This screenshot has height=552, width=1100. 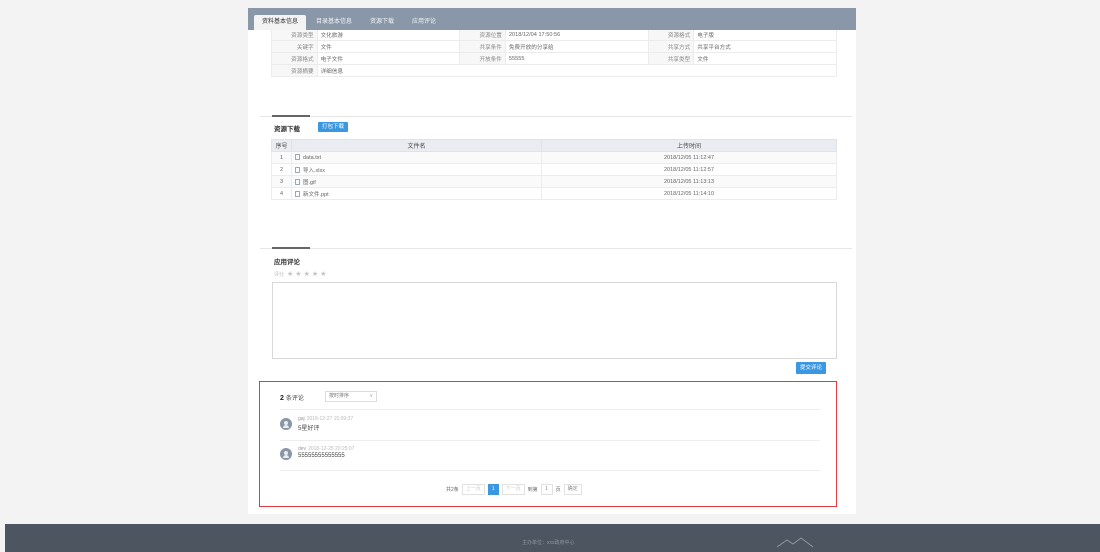 What do you see at coordinates (307, 274) in the screenshot?
I see `star-icons: ★★★★★` at bounding box center [307, 274].